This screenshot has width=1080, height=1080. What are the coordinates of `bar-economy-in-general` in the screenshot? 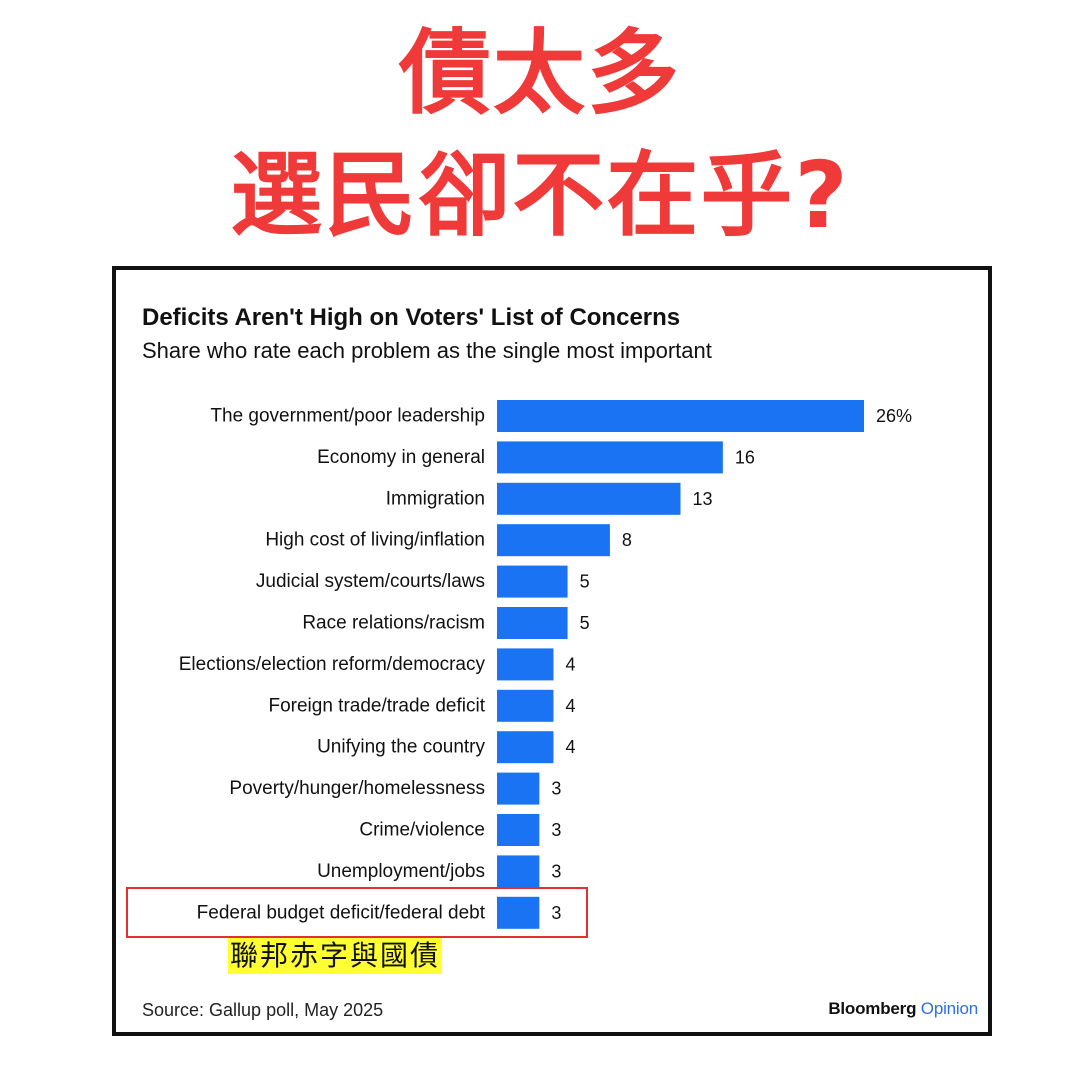 It's located at (610, 457).